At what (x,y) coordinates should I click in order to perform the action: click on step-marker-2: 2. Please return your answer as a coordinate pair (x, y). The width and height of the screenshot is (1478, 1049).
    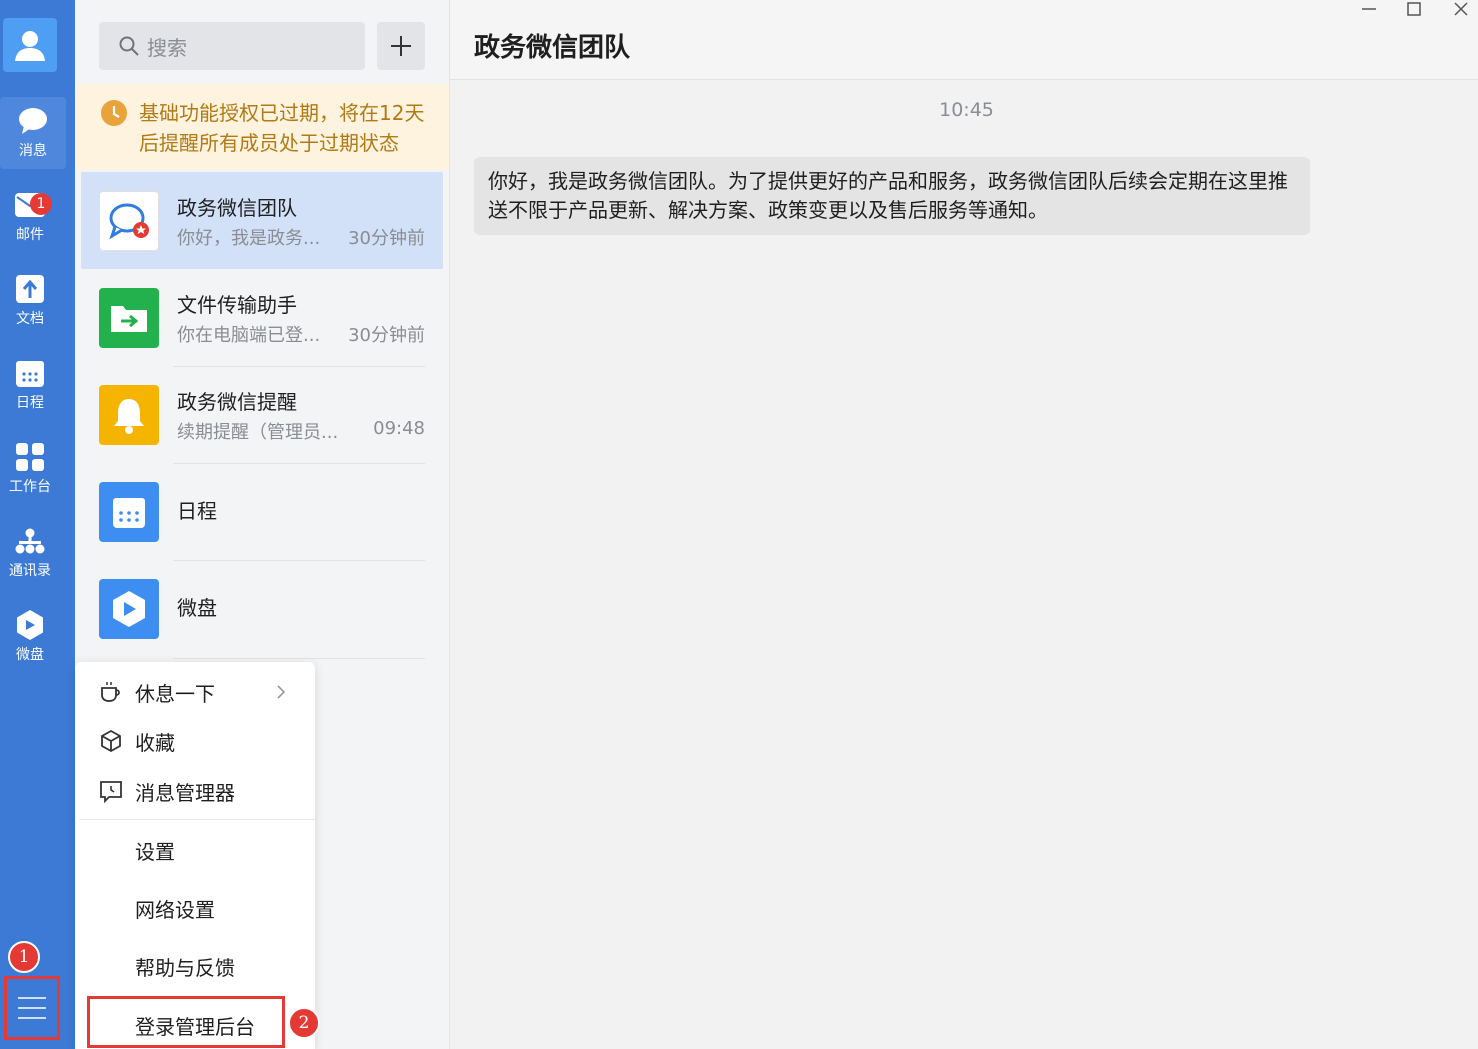
    Looking at the image, I should click on (304, 1023).